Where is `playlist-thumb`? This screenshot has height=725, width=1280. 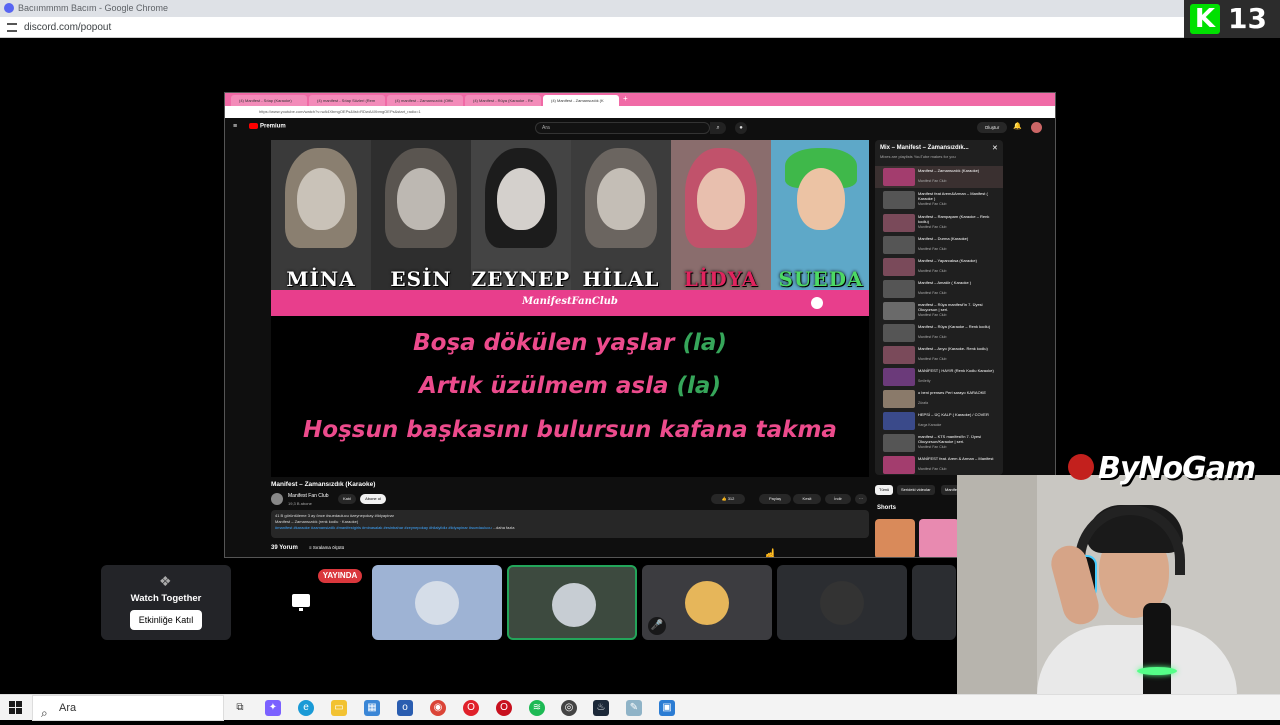
playlist-thumb is located at coordinates (899, 465).